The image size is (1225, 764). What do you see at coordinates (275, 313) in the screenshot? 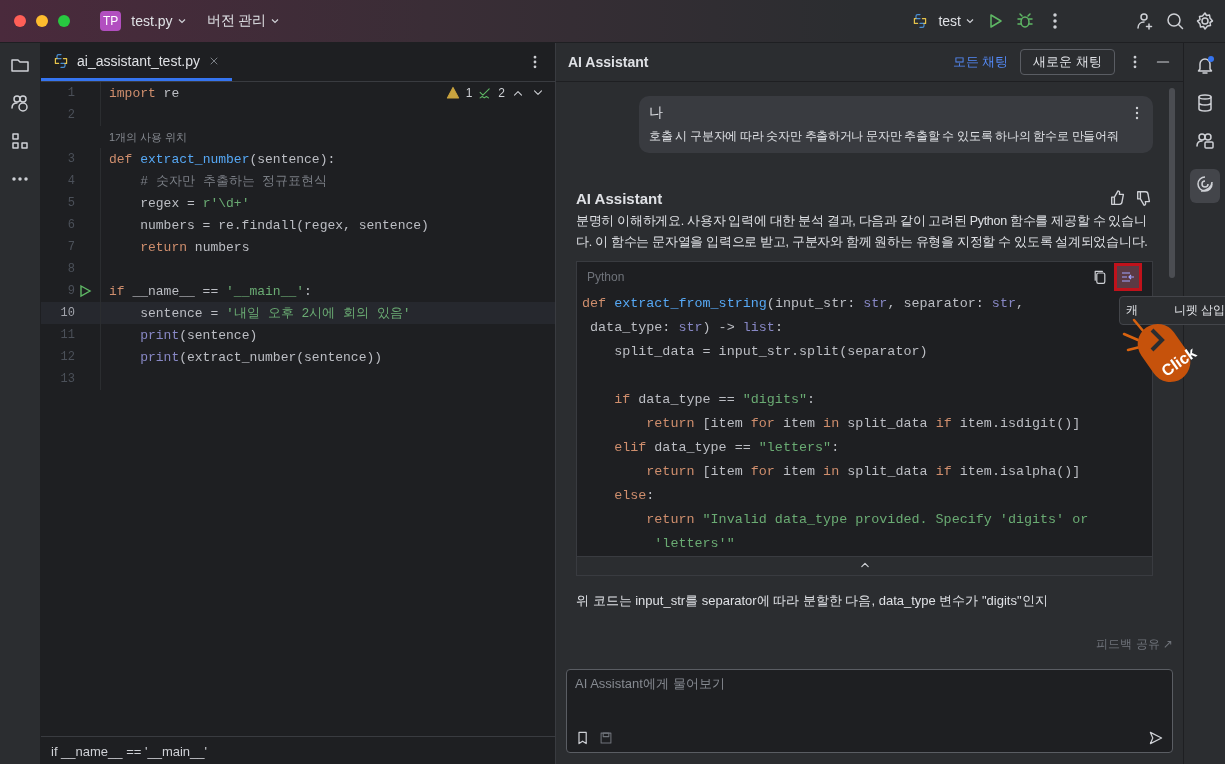
I see `code-line: sentence = '내일 오후 2시에 회의 있음'` at bounding box center [275, 313].